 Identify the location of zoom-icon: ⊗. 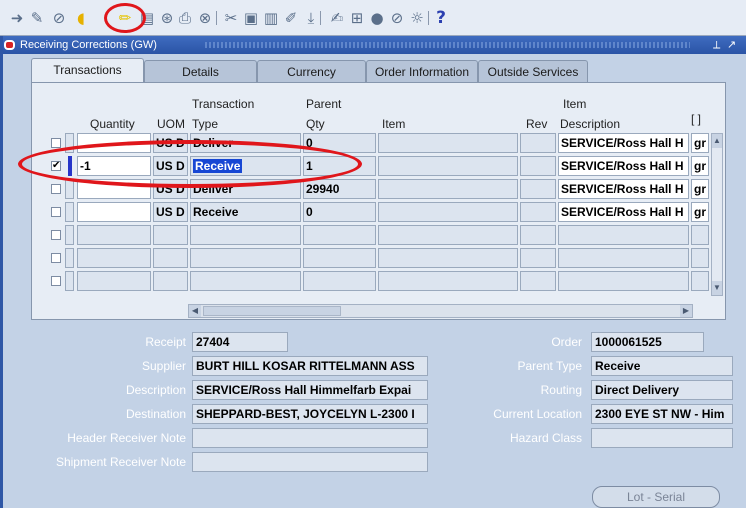
(205, 18).